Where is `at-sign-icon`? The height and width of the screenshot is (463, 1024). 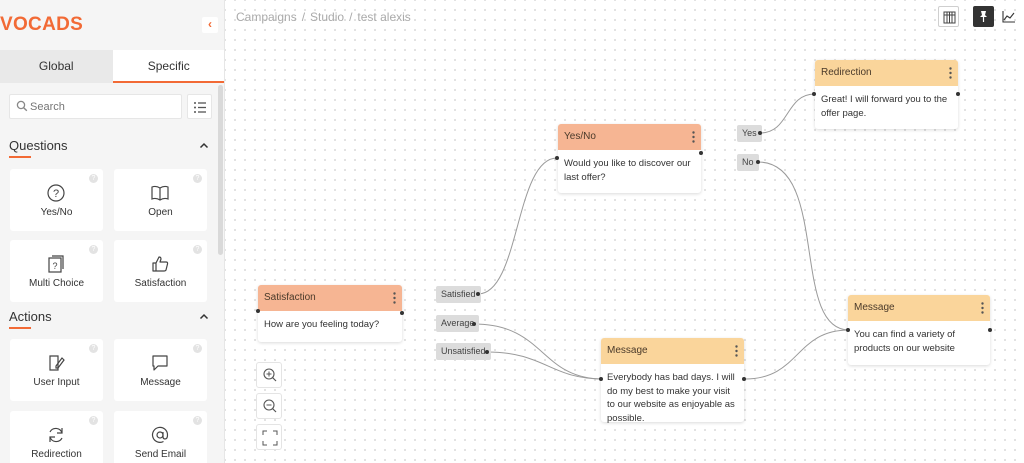
at-sign-icon is located at coordinates (160, 434).